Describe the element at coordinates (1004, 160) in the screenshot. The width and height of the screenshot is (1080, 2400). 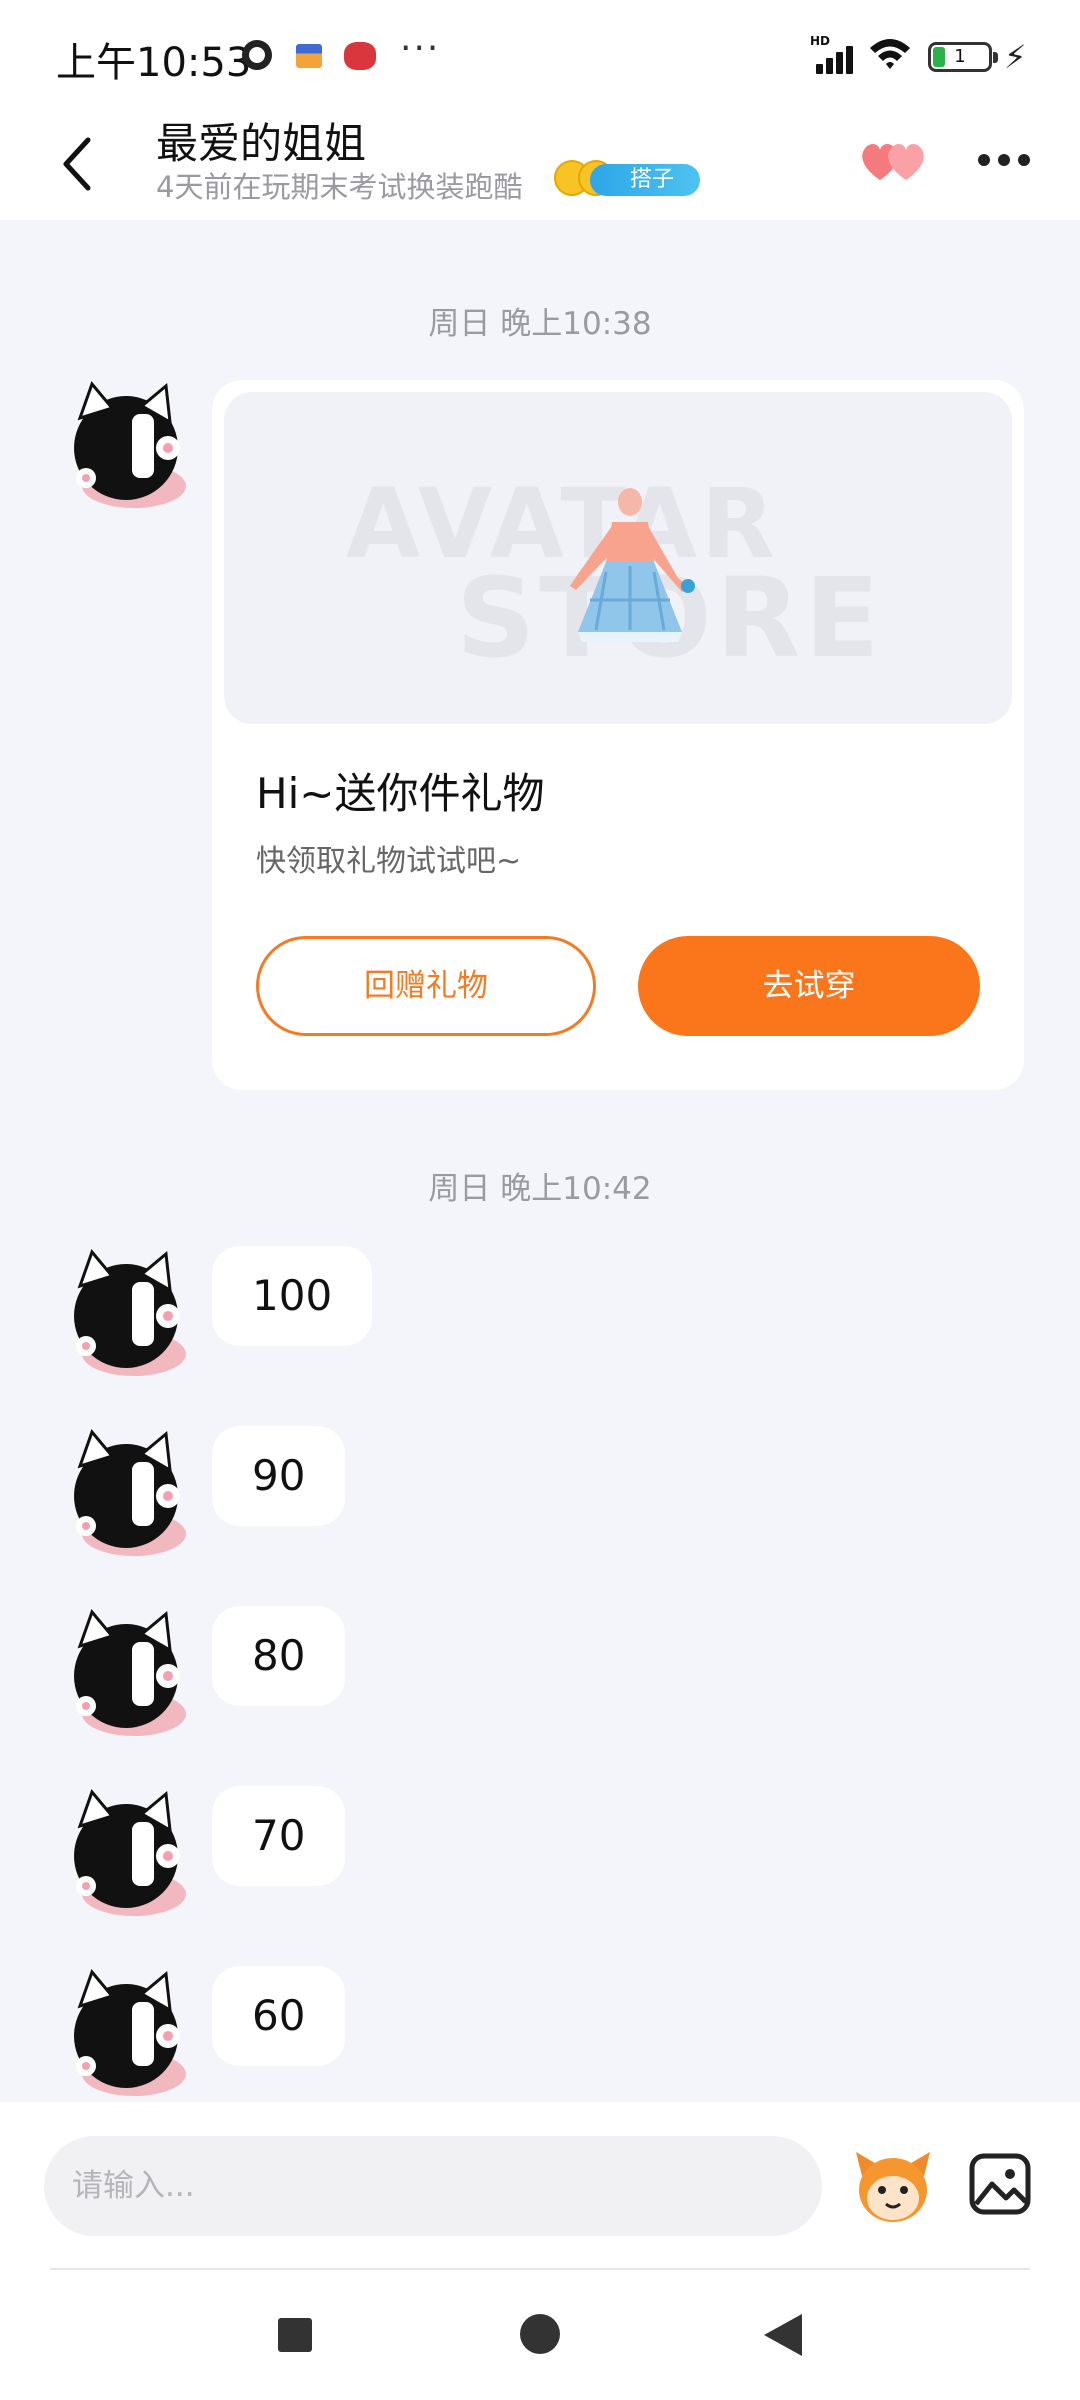
I see `more-options-button` at that location.